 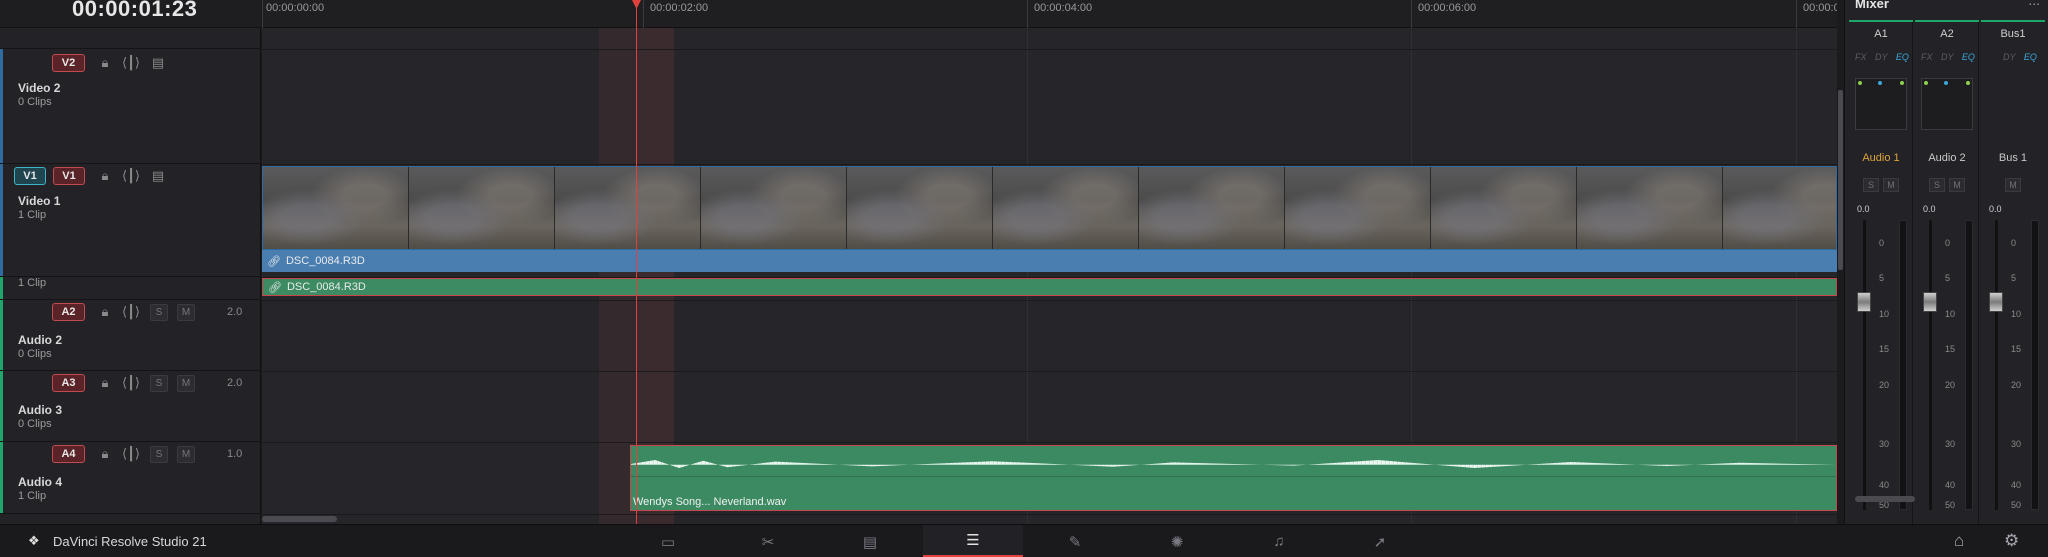 I want to click on linked-audio-clip: 🔗︎ DSC_0084.R3D, so click(x=1049, y=287).